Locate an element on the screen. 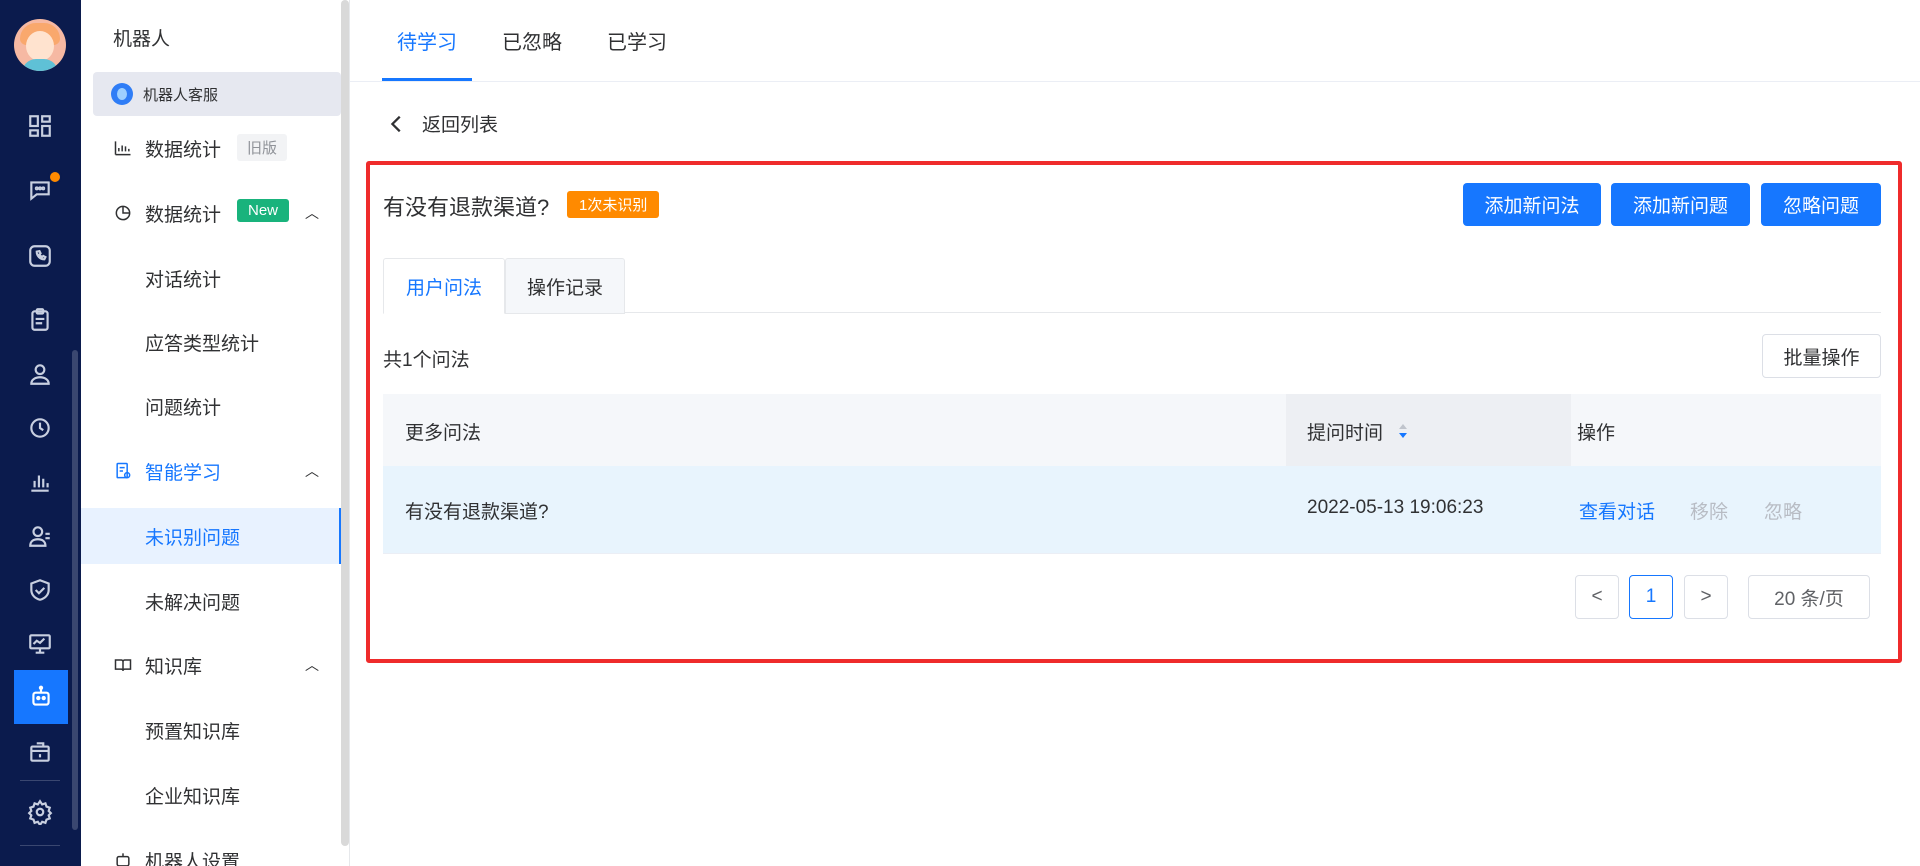  add-phrasing-button: 添加新问法 is located at coordinates (1532, 204).